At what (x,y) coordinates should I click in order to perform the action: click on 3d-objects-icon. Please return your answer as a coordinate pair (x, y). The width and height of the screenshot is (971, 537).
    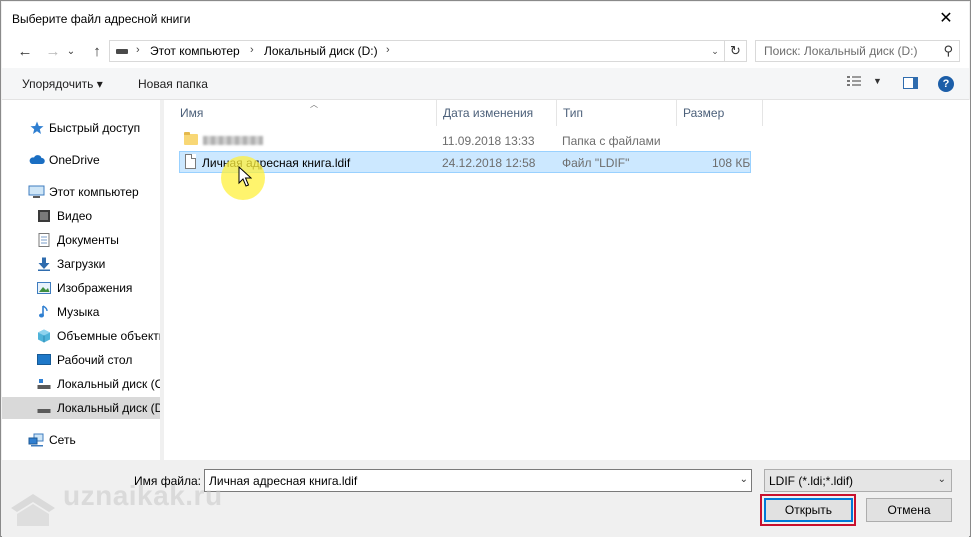
    Looking at the image, I should click on (44, 336).